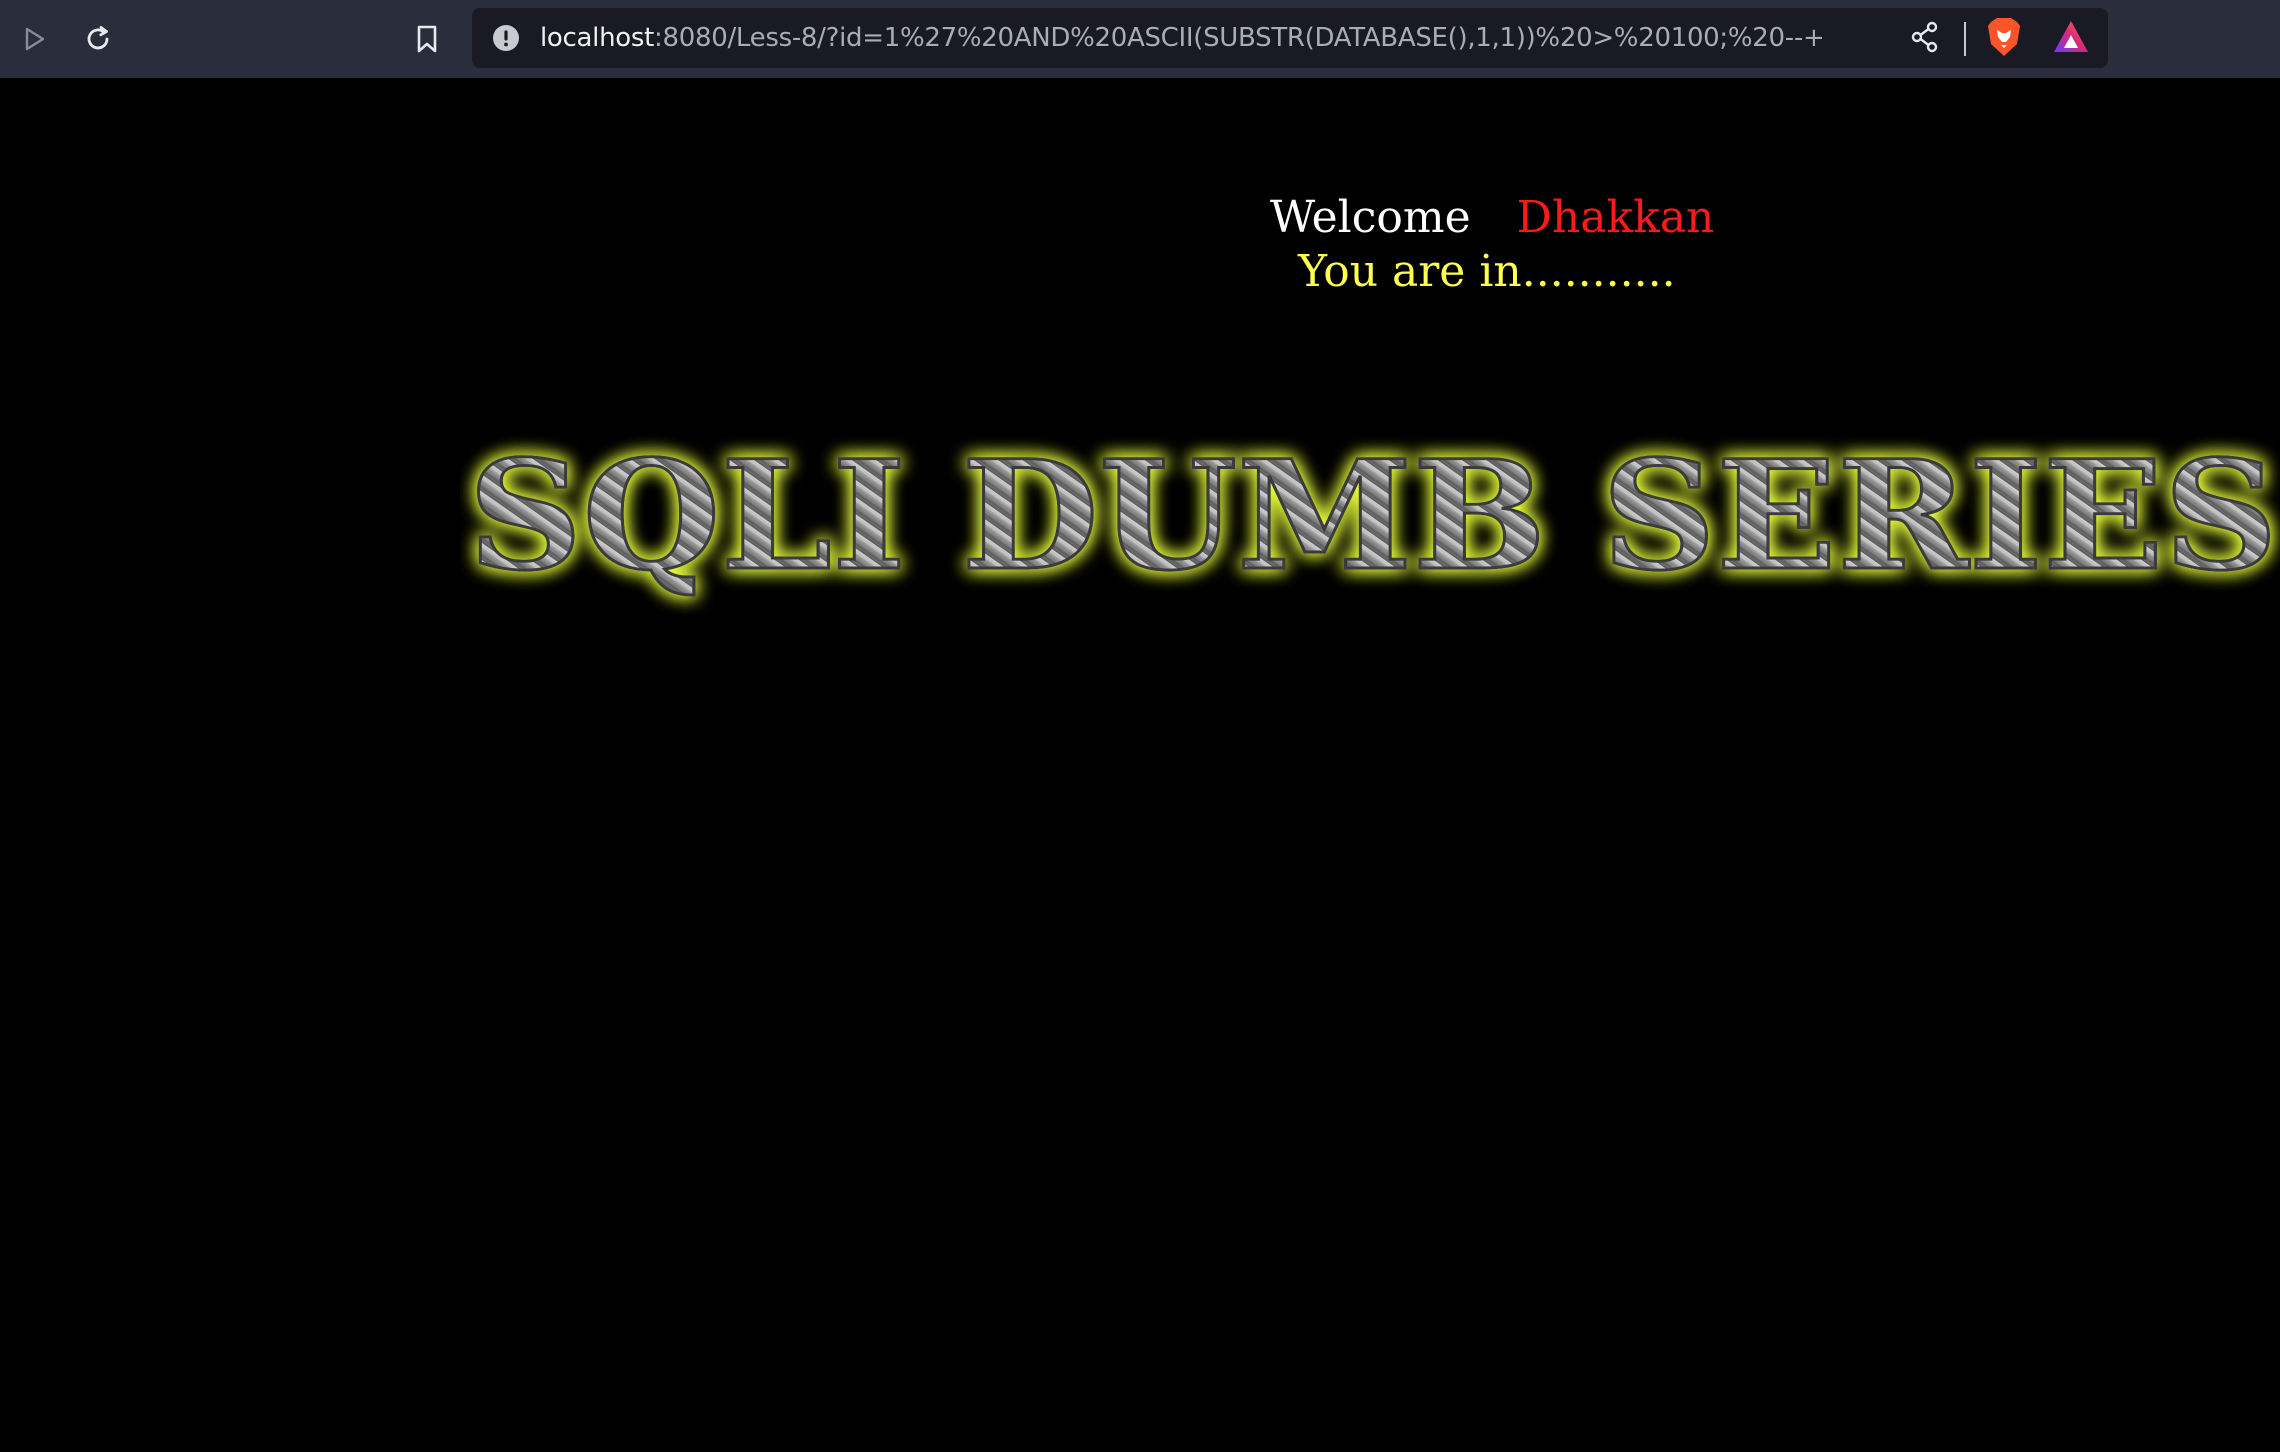 The height and width of the screenshot is (1452, 2280). What do you see at coordinates (506, 38) in the screenshot?
I see `info-icon` at bounding box center [506, 38].